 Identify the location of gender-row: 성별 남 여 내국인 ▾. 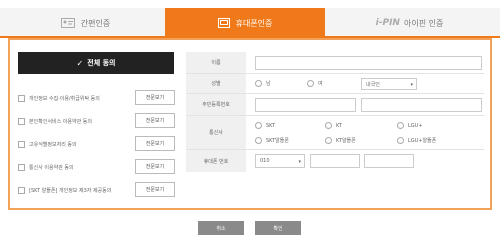
(335, 84).